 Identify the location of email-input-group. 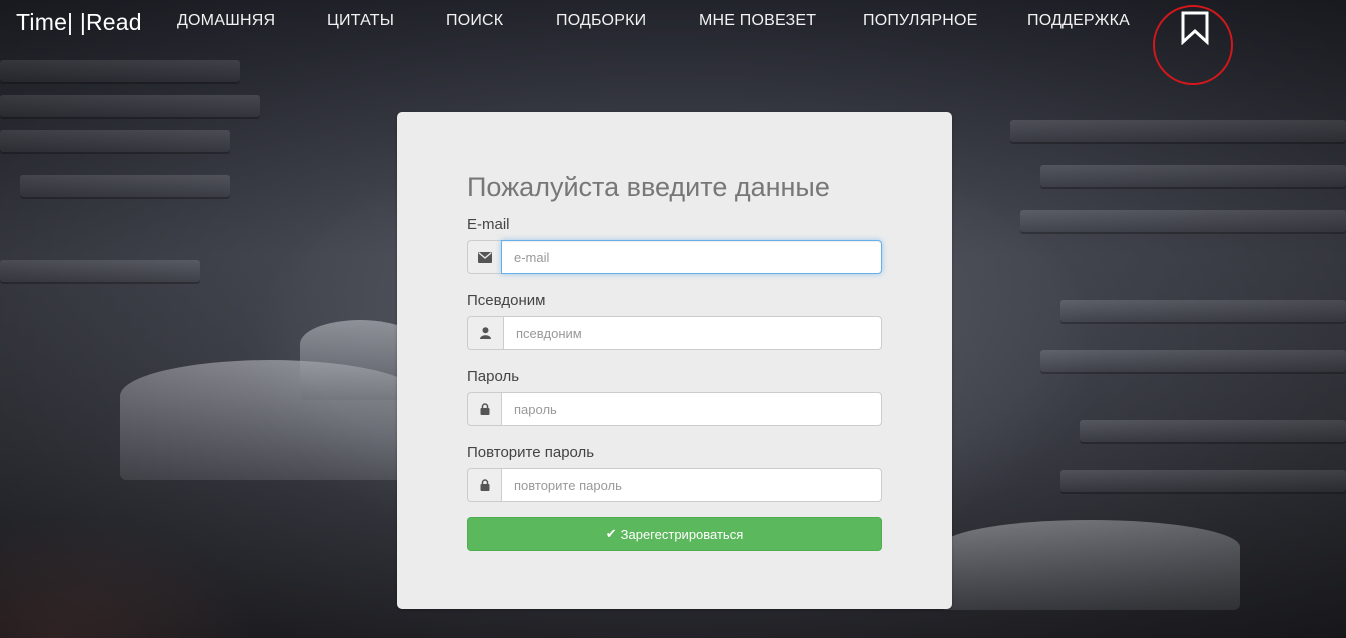
(674, 257).